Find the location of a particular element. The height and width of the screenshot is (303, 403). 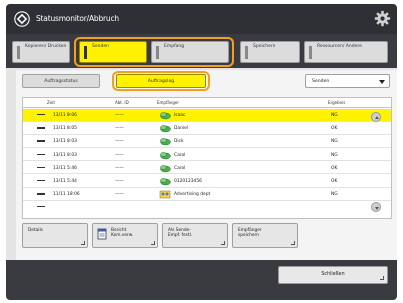

scroll-up-button is located at coordinates (376, 117).